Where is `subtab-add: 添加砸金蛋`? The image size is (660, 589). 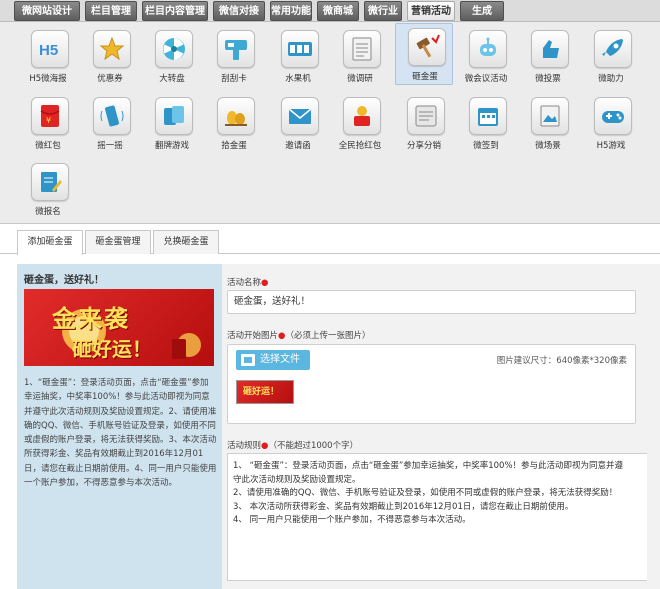
subtab-add: 添加砸金蛋 is located at coordinates (50, 242).